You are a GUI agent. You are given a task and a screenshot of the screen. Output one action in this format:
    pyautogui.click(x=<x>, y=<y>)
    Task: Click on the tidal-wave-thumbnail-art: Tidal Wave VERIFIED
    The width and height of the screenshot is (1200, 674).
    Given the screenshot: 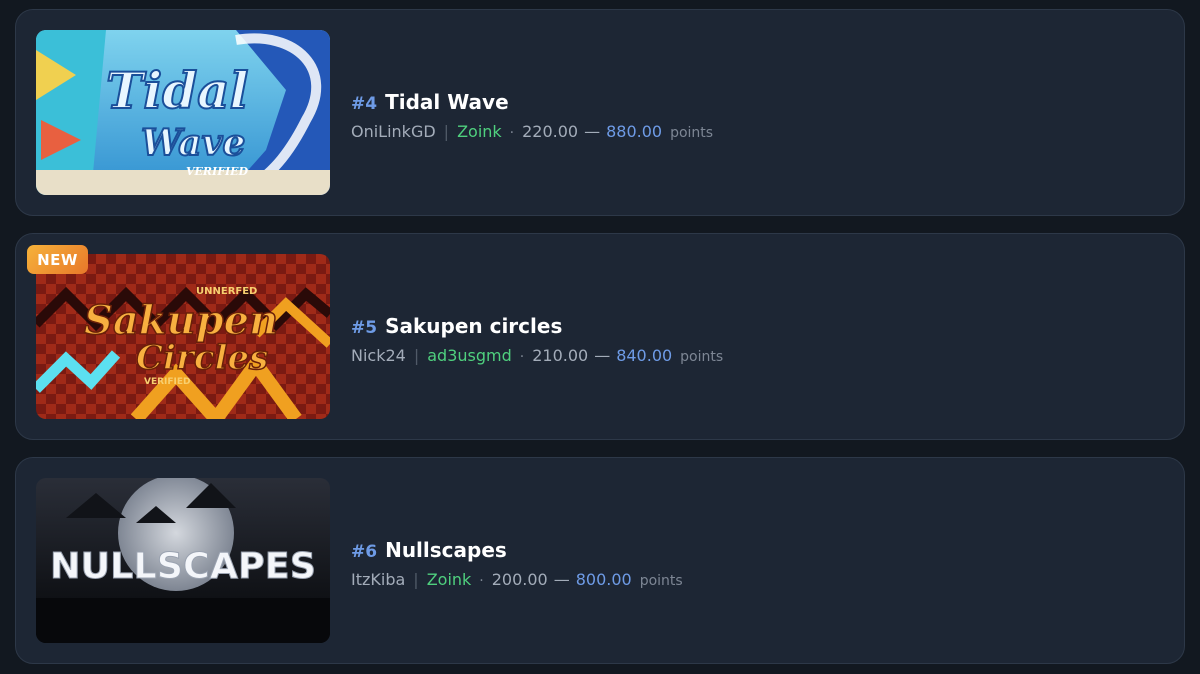 What is the action you would take?
    pyautogui.click(x=183, y=112)
    